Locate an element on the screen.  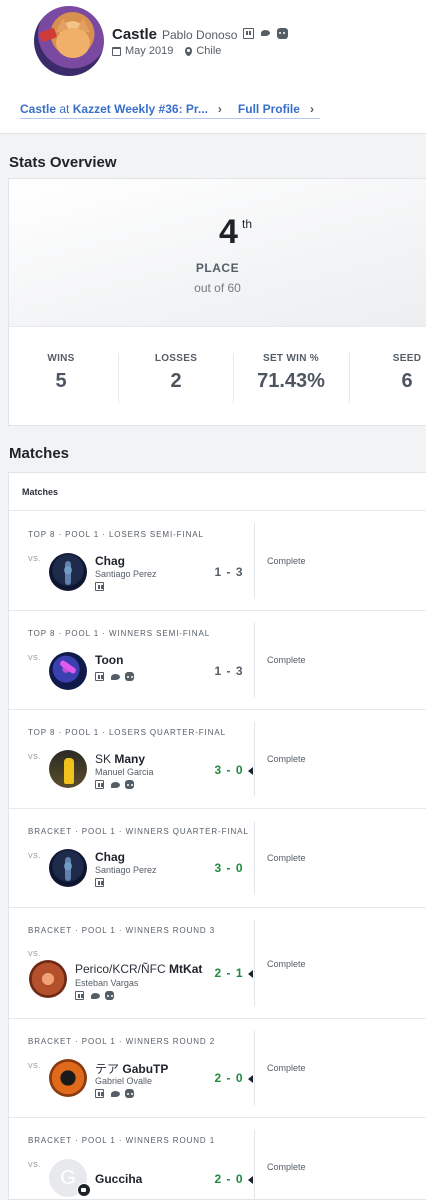
profile-social-links is located at coordinates (265, 33).